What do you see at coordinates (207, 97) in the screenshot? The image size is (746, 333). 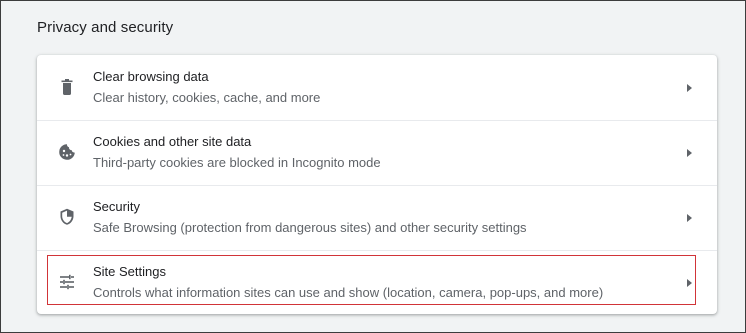 I see `row-sublabel: Clear history, cookies, cache, and more` at bounding box center [207, 97].